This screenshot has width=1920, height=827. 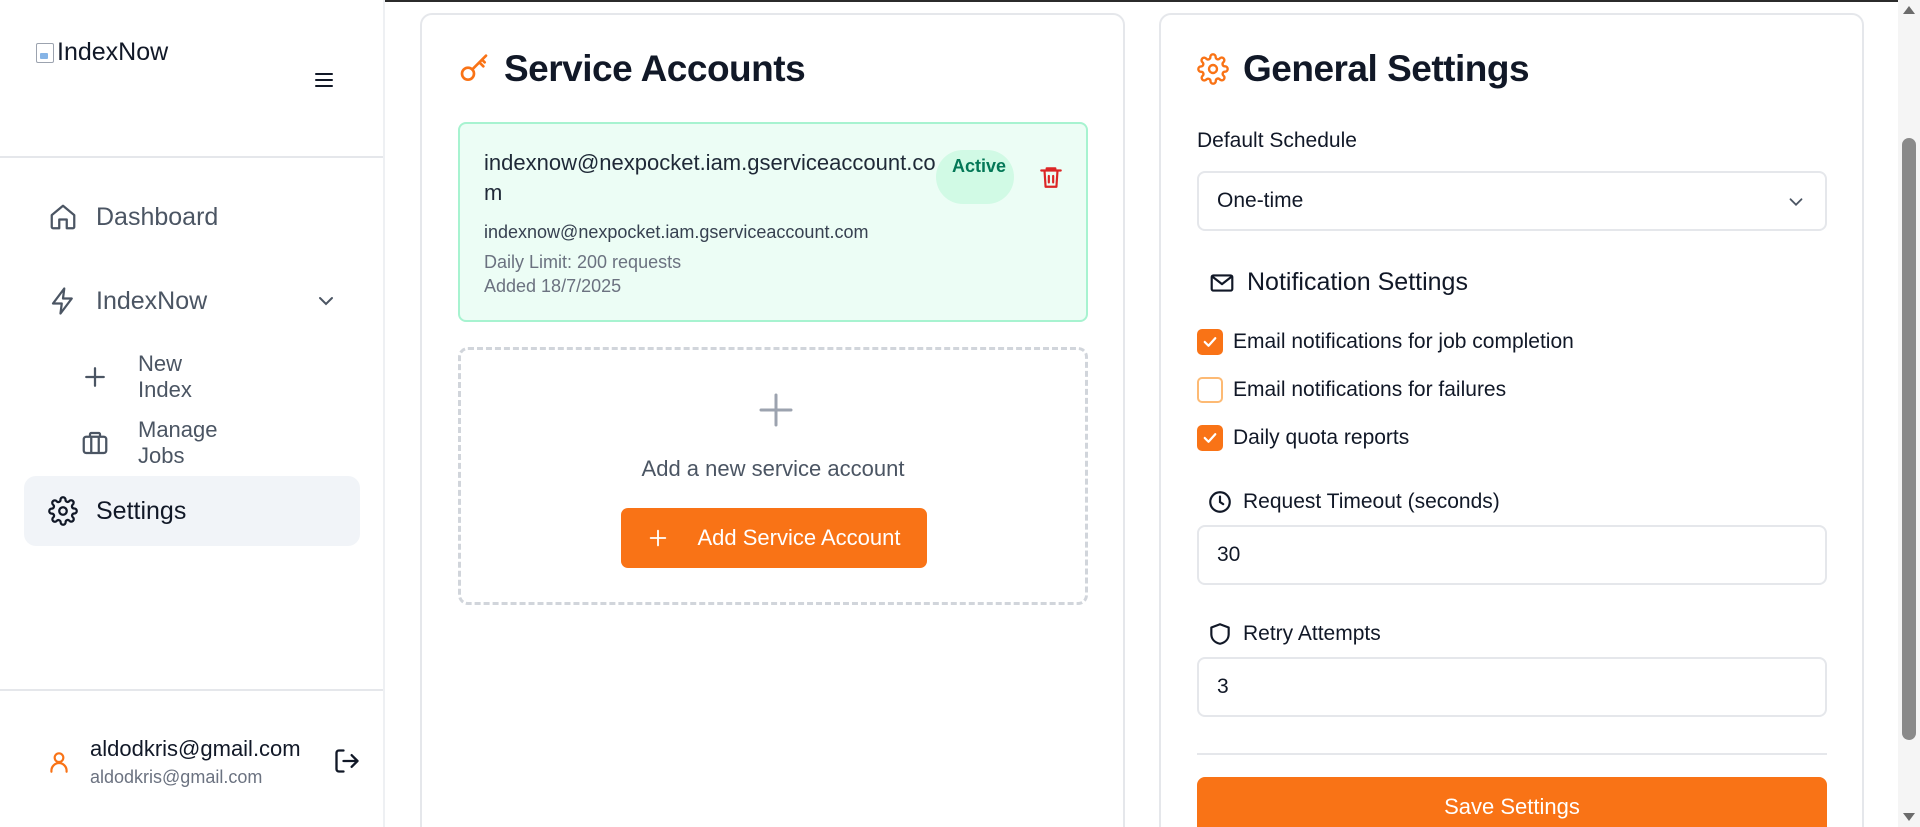 I want to click on checkbox-label: Daily quota reports, so click(x=1321, y=437).